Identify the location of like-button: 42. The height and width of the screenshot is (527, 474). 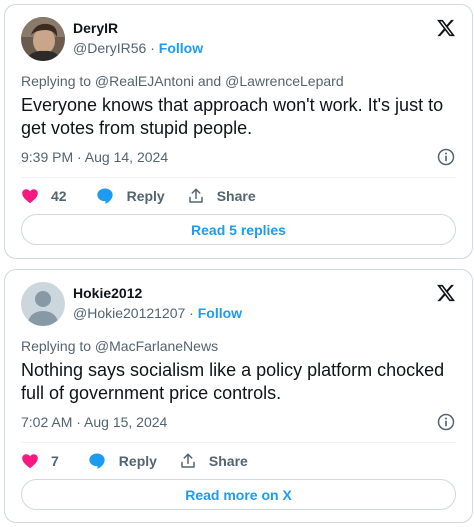
(44, 196).